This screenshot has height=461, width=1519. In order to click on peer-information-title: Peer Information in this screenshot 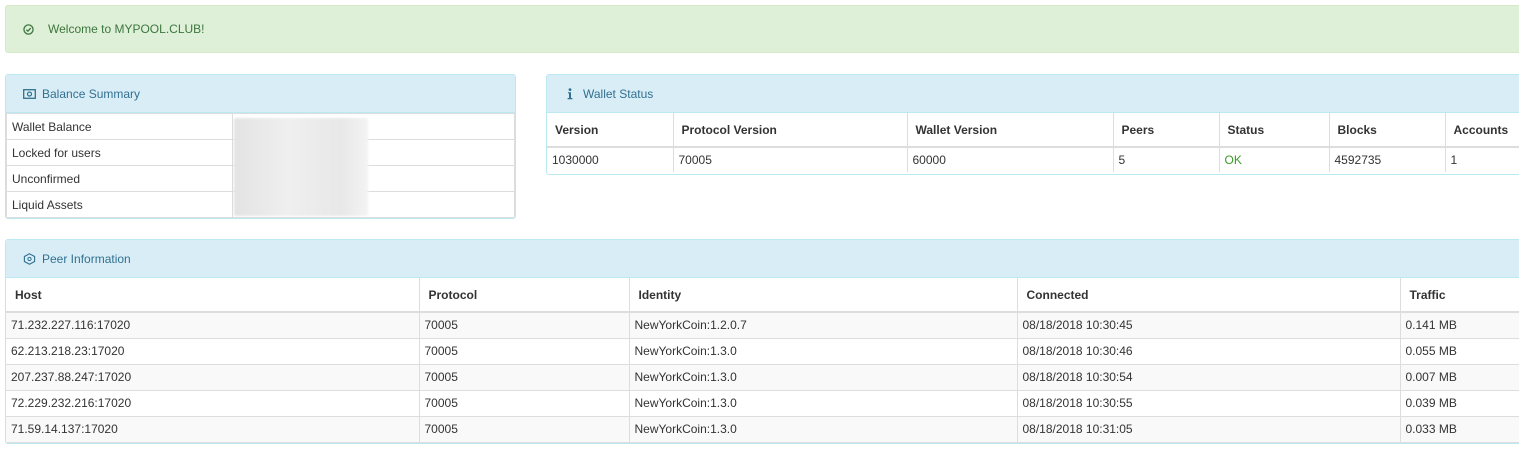, I will do `click(86, 258)`.